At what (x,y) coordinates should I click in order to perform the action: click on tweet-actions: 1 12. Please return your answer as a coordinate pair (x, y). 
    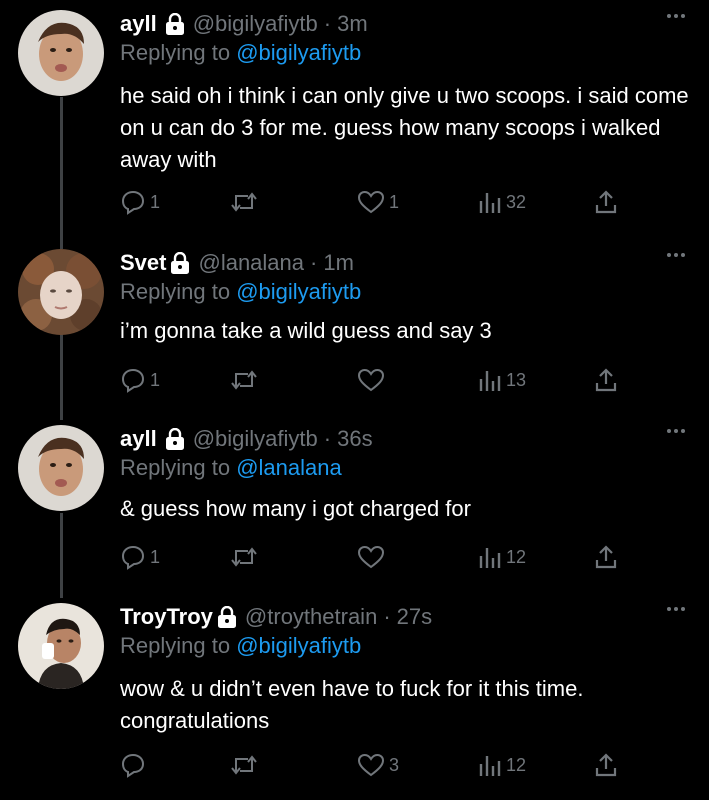
    Looking at the image, I should click on (375, 557).